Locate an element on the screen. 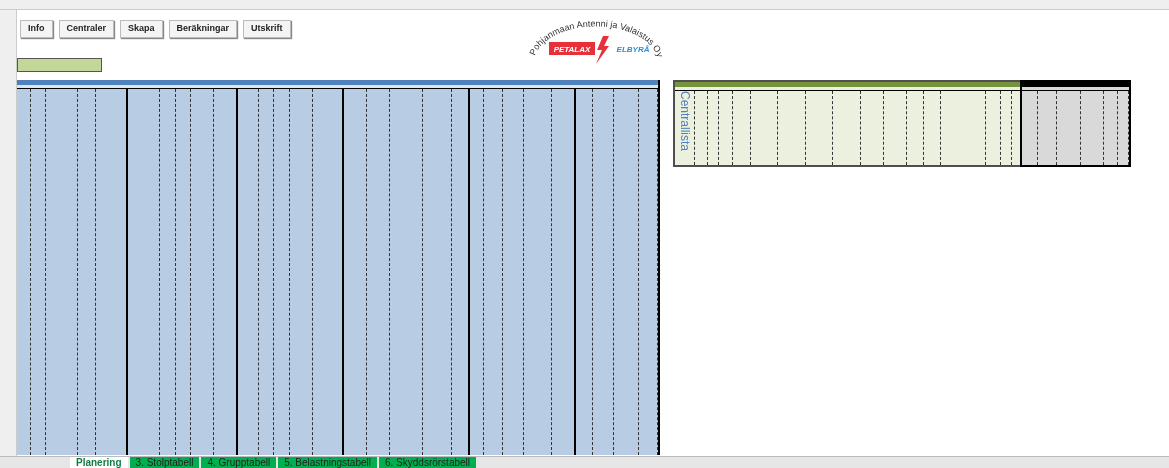 This screenshot has height=468, width=1169. sheet-tab: 5. Belastningstabell is located at coordinates (327, 462).